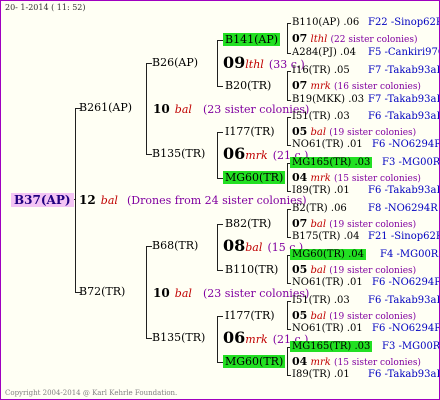 The image size is (440, 400). Describe the element at coordinates (355, 38) in the screenshot. I see `gen4-info: 07 lthl (22 sister colonies)` at that location.